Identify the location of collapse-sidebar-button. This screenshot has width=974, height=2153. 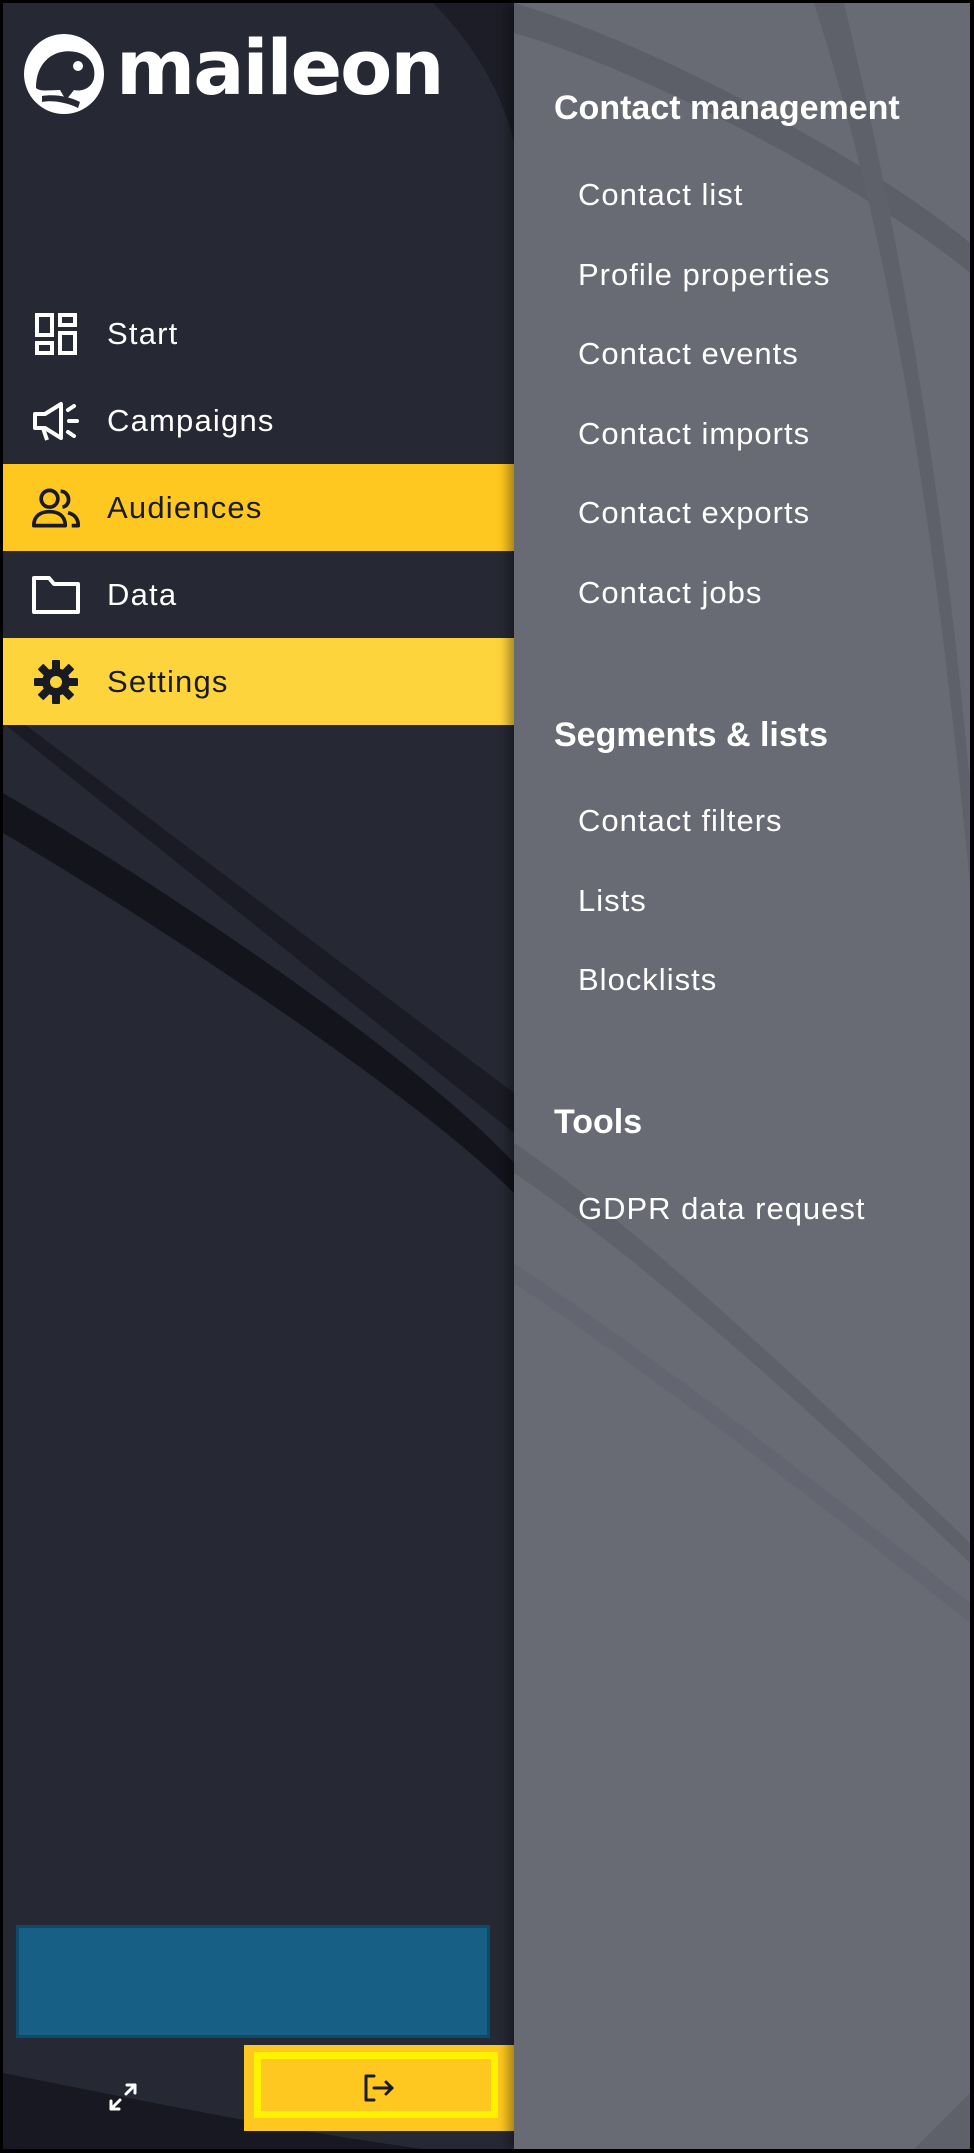
(123, 2097).